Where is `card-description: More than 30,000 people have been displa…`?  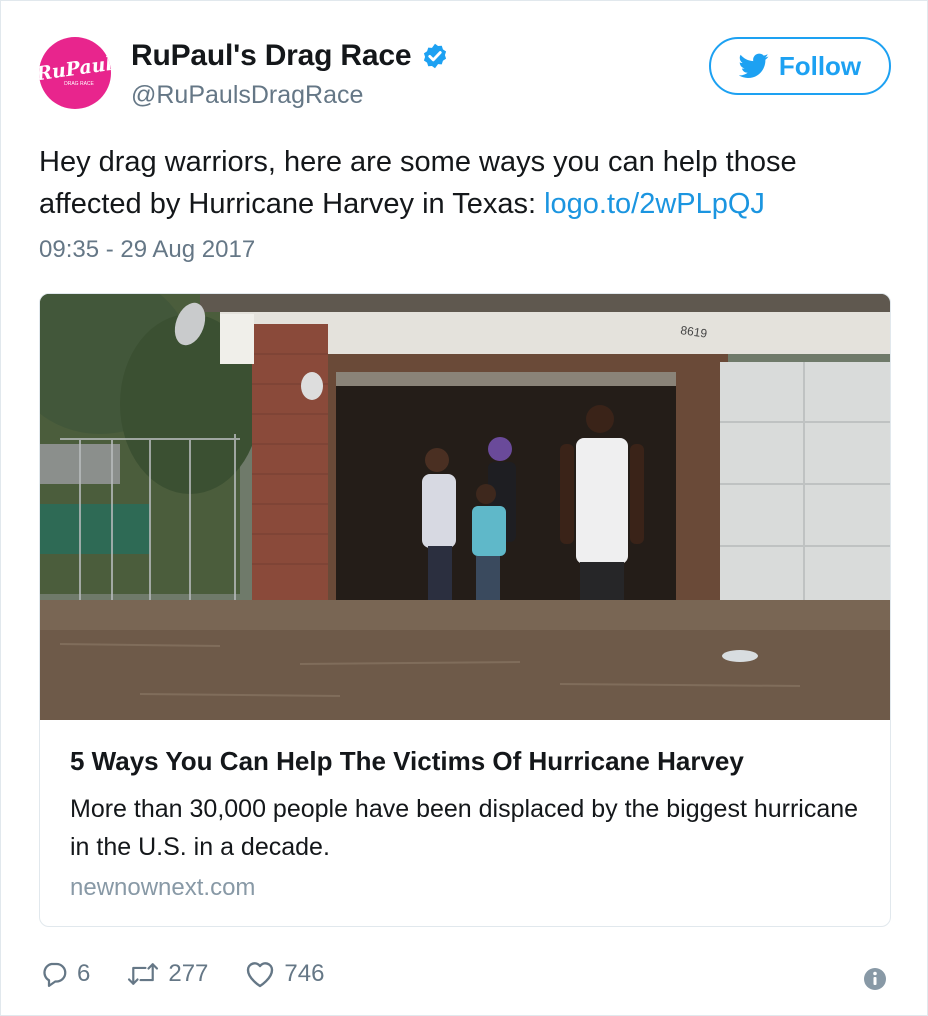
card-description: More than 30,000 people have been displa… is located at coordinates (464, 828).